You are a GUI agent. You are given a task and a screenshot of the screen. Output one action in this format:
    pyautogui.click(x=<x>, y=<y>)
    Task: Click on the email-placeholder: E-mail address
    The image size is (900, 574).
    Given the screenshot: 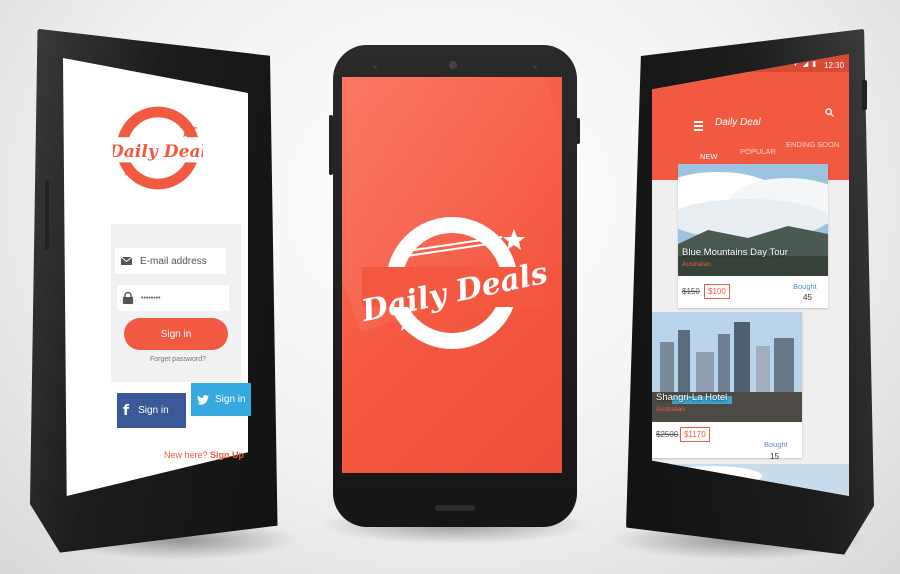 What is the action you would take?
    pyautogui.click(x=173, y=261)
    